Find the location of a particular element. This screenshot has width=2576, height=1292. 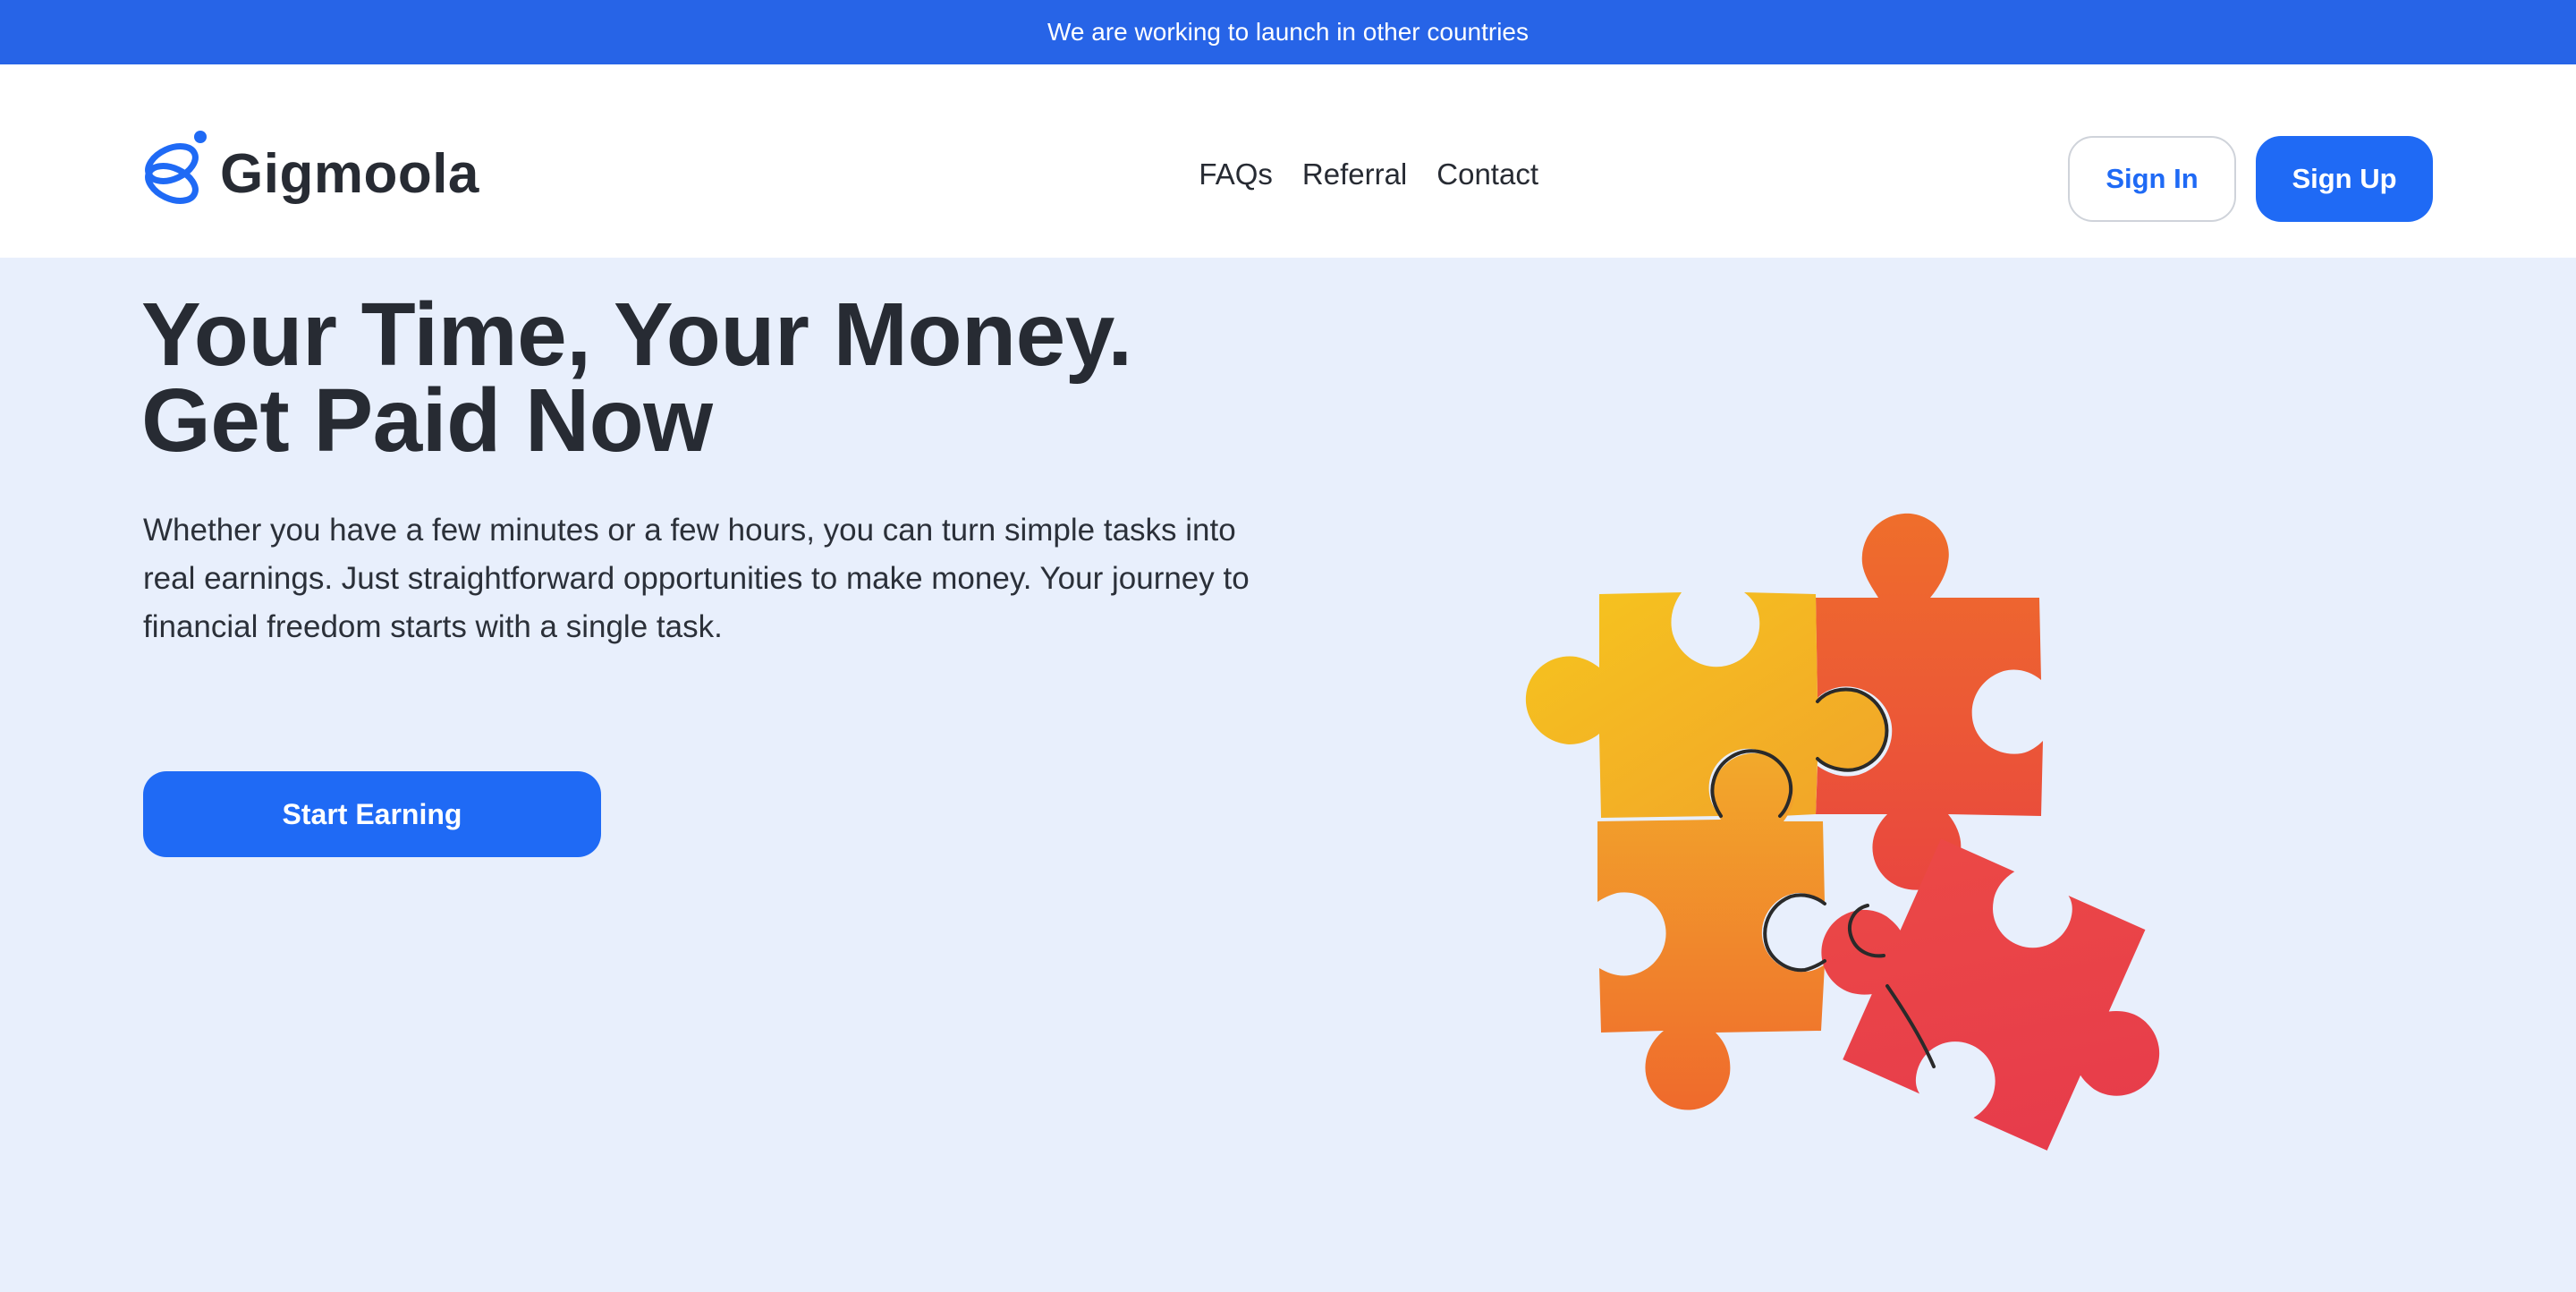

nav-link-faqs: FAQs is located at coordinates (1236, 174).